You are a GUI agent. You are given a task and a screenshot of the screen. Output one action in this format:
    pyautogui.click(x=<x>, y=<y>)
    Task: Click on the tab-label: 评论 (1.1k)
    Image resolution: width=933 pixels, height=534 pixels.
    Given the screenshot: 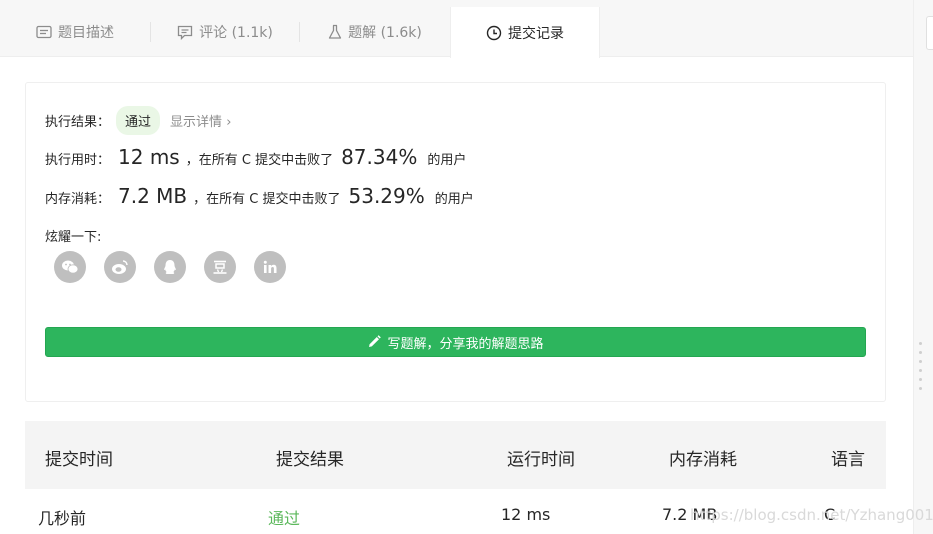 What is the action you would take?
    pyautogui.click(x=236, y=33)
    